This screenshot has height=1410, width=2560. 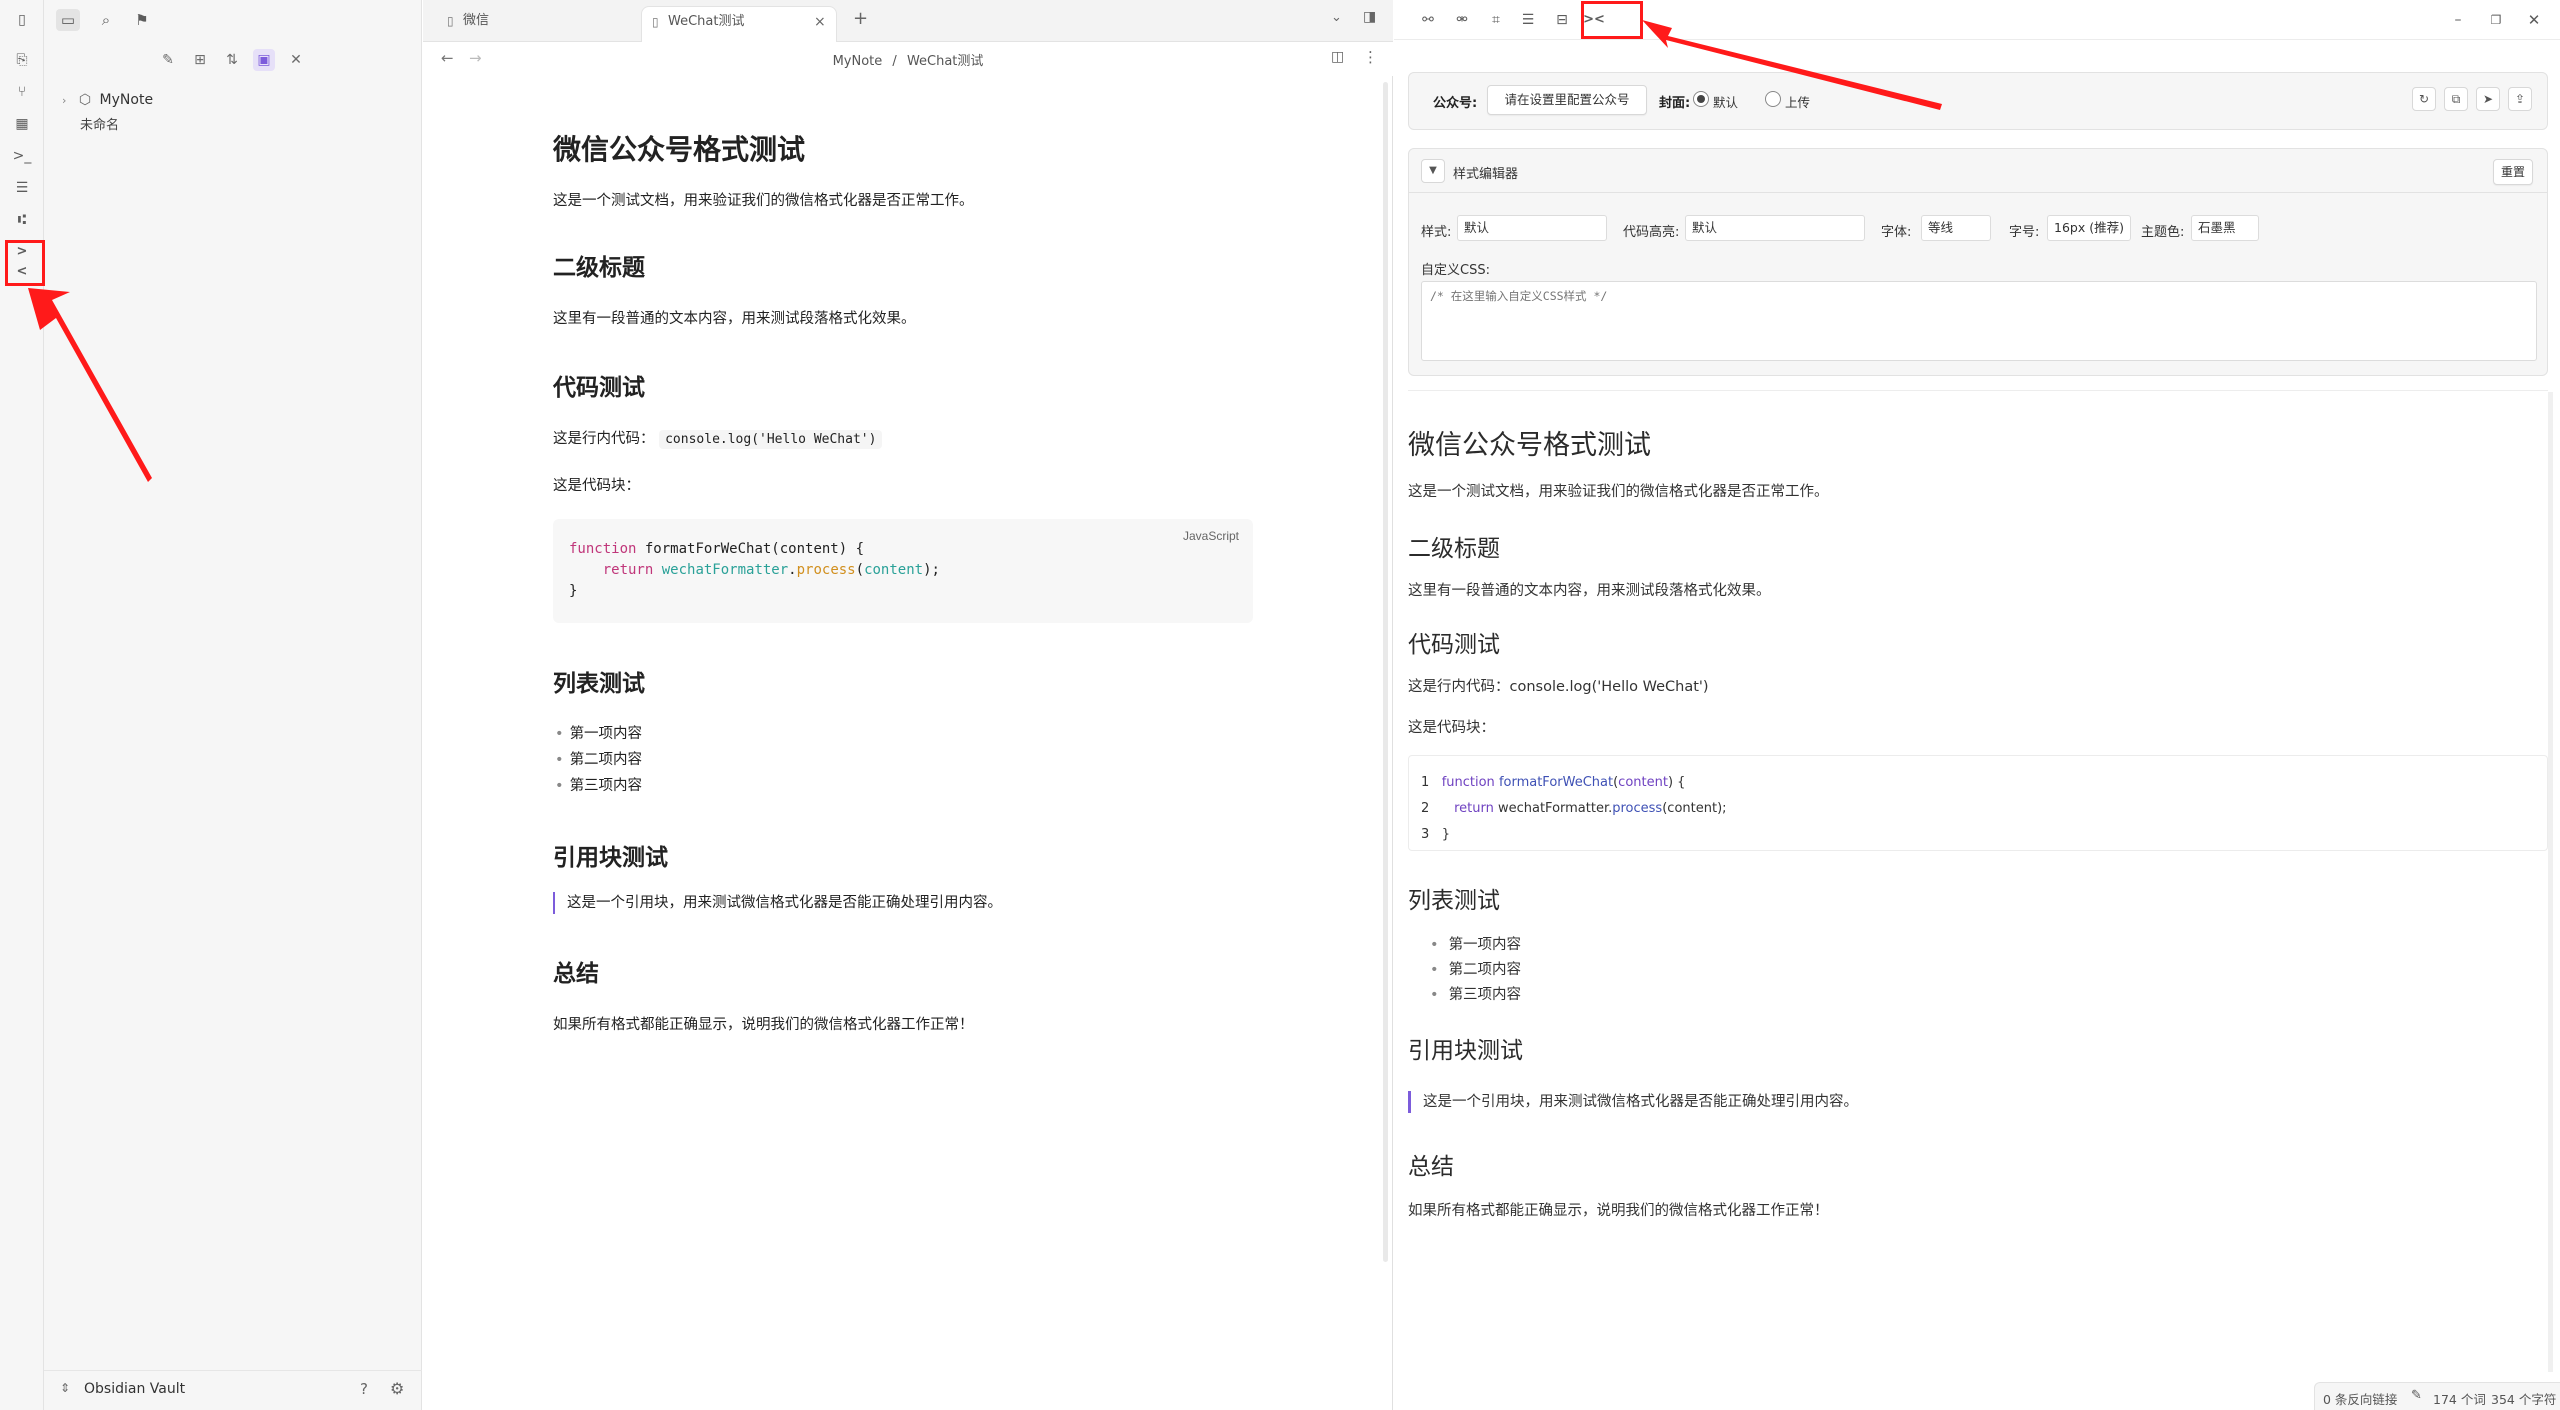 I want to click on arrow-top, so click(x=1792, y=65).